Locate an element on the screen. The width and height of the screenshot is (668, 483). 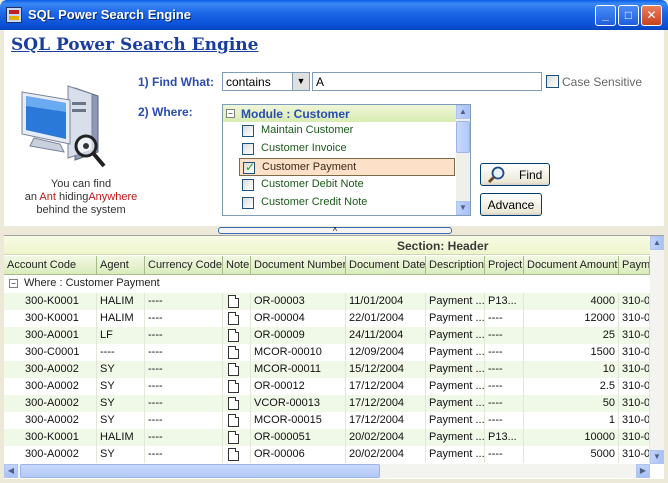
find-operator-select: contains ▼ is located at coordinates (266, 81).